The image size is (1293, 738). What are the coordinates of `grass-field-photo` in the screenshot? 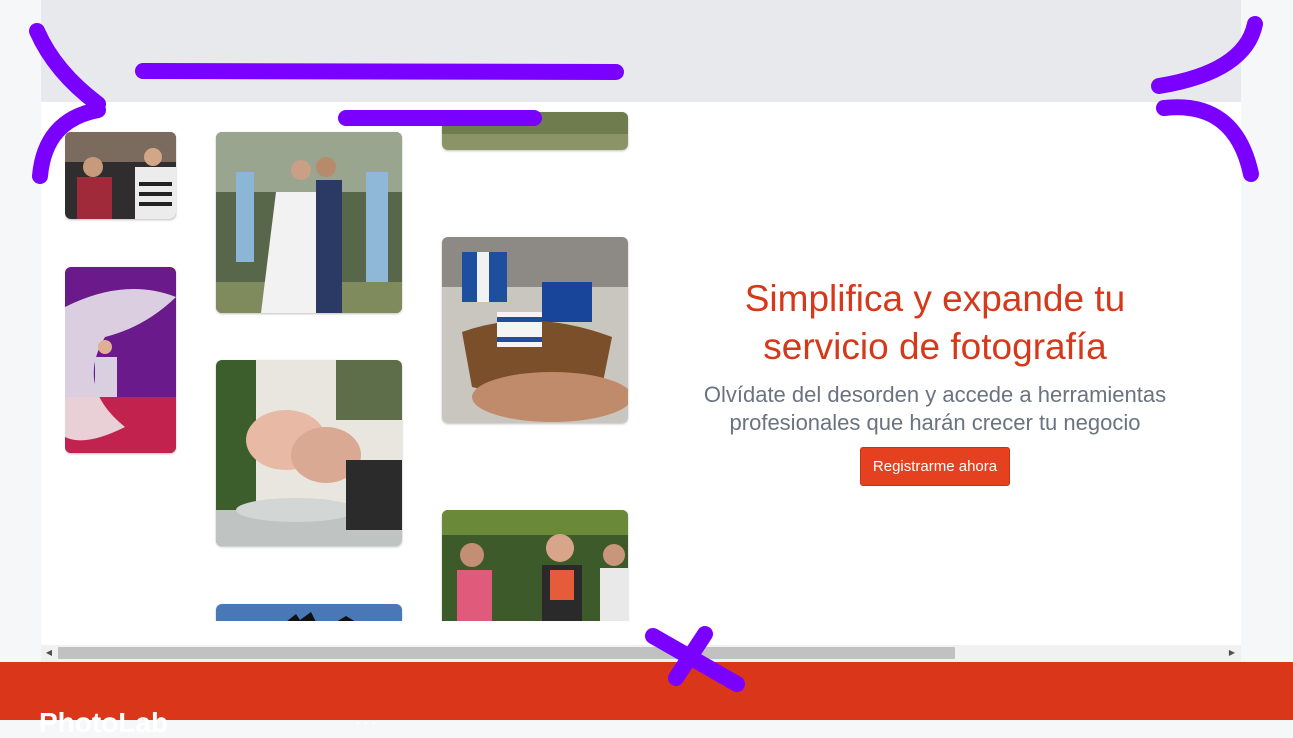 It's located at (535, 131).